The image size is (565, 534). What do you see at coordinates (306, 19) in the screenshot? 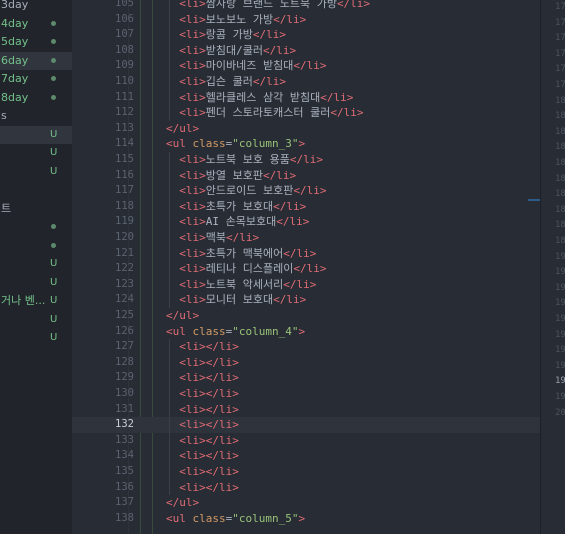
I see `code-line: 106 <li>보노보노 가방</li>` at bounding box center [306, 19].